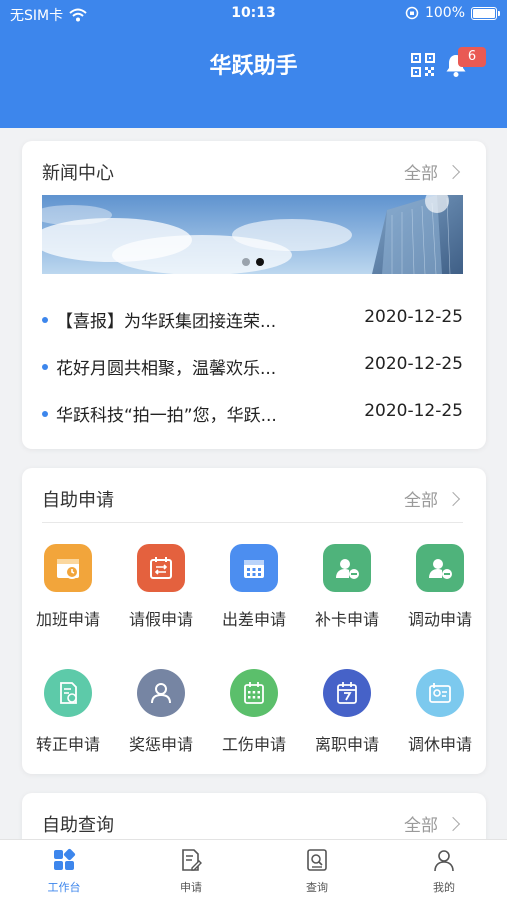 The height and width of the screenshot is (901, 507). I want to click on regularization-apply: 转正申请, so click(68, 712).